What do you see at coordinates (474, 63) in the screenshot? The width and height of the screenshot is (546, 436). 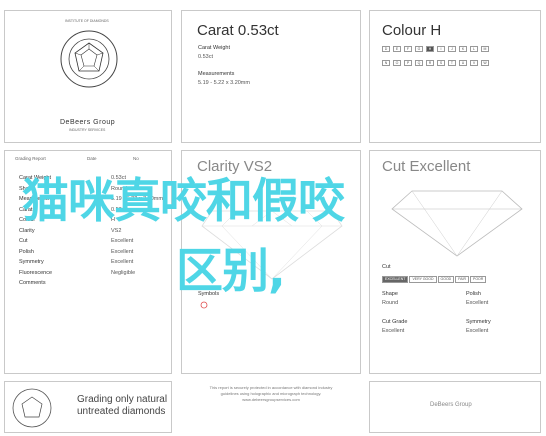 I see `colour-grade-swatch: V` at bounding box center [474, 63].